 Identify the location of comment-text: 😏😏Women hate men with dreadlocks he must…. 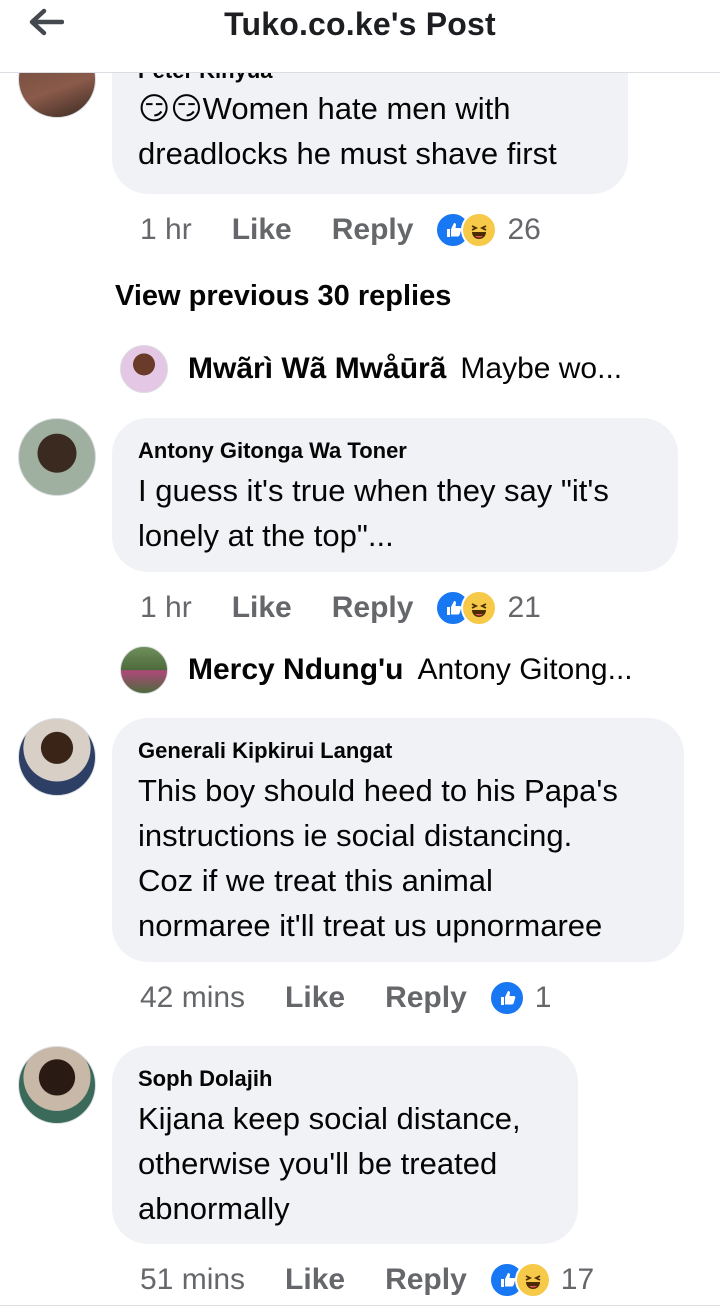
(373, 131).